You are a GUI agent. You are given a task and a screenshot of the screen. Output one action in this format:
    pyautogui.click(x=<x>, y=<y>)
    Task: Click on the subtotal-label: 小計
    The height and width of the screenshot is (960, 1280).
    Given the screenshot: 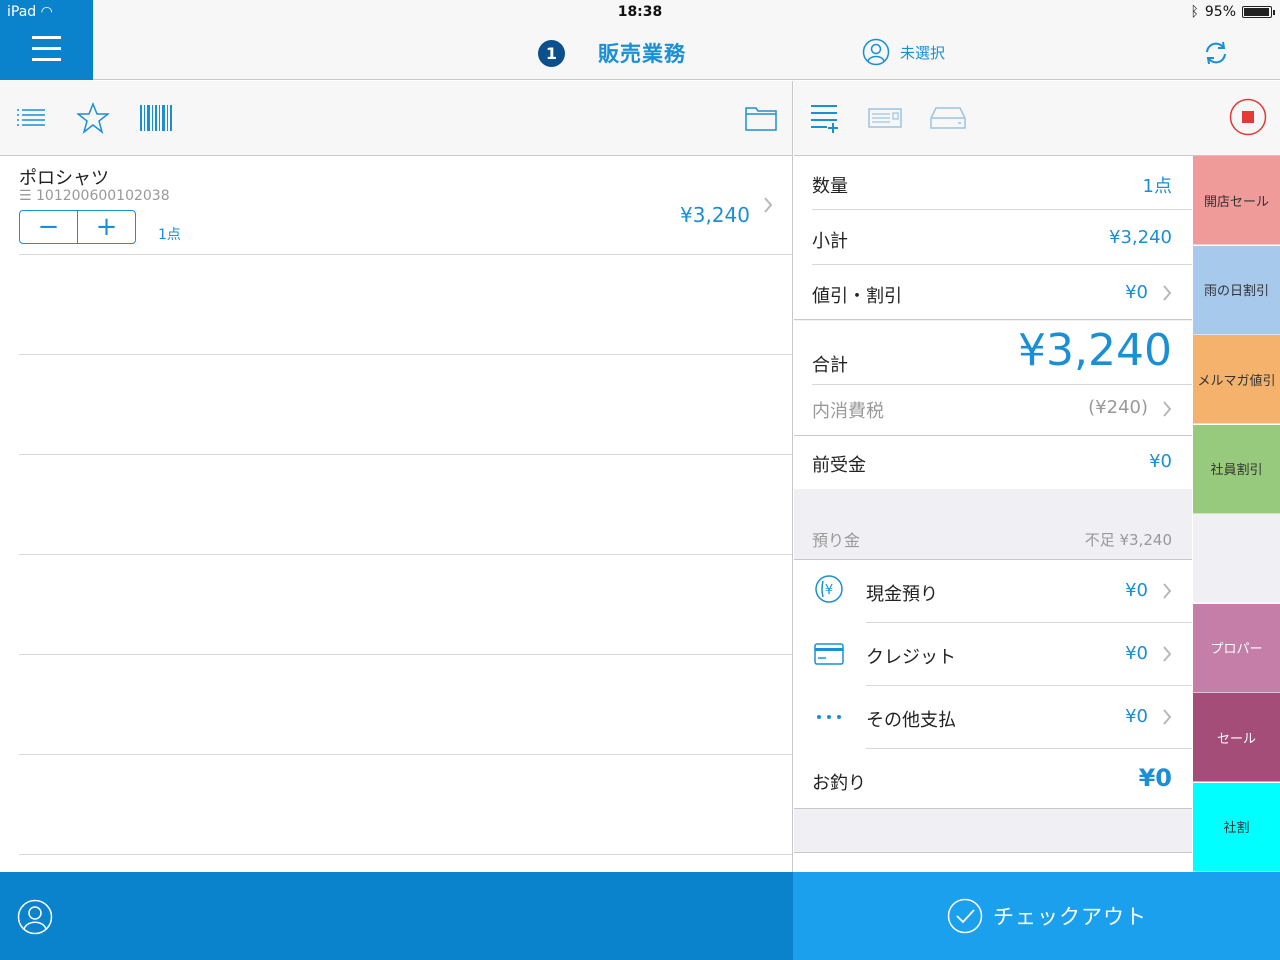 What is the action you would take?
    pyautogui.click(x=830, y=241)
    